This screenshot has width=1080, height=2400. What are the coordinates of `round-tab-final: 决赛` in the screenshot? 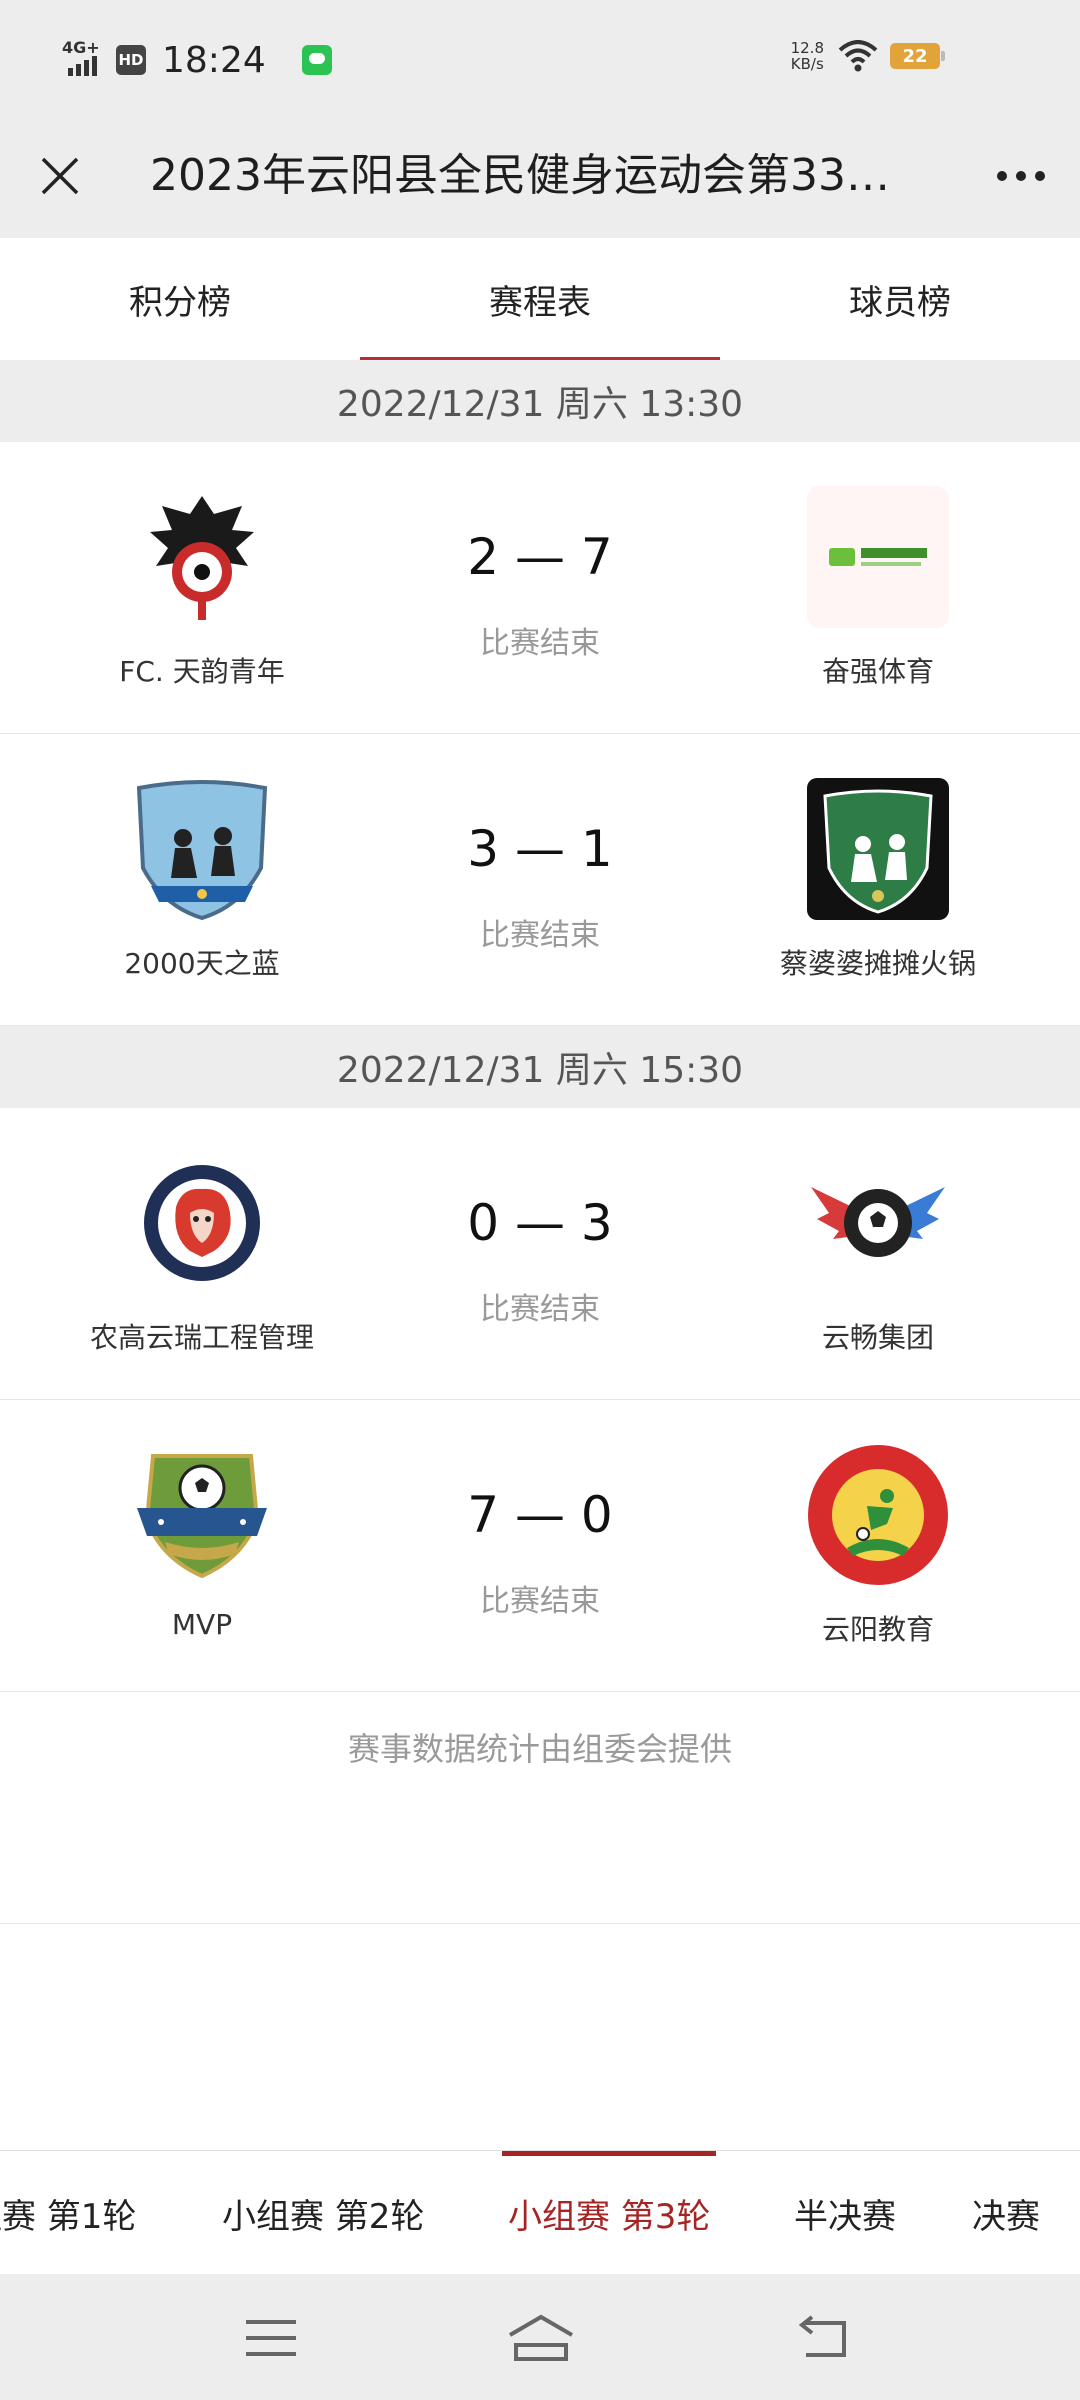 It's located at (1006, 2212).